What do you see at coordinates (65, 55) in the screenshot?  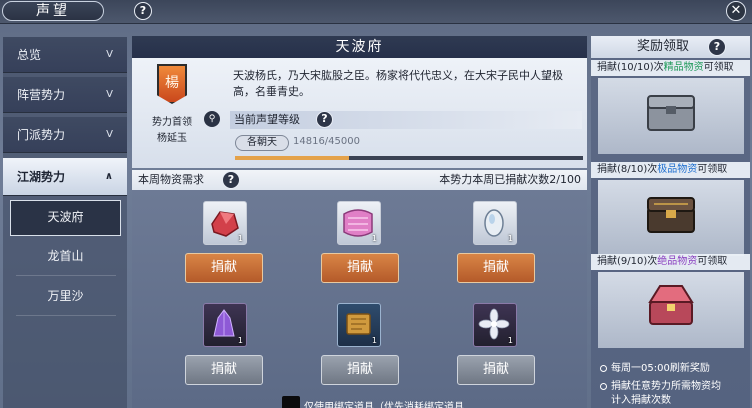 I see `sidebar-item-overview: 总览 V` at bounding box center [65, 55].